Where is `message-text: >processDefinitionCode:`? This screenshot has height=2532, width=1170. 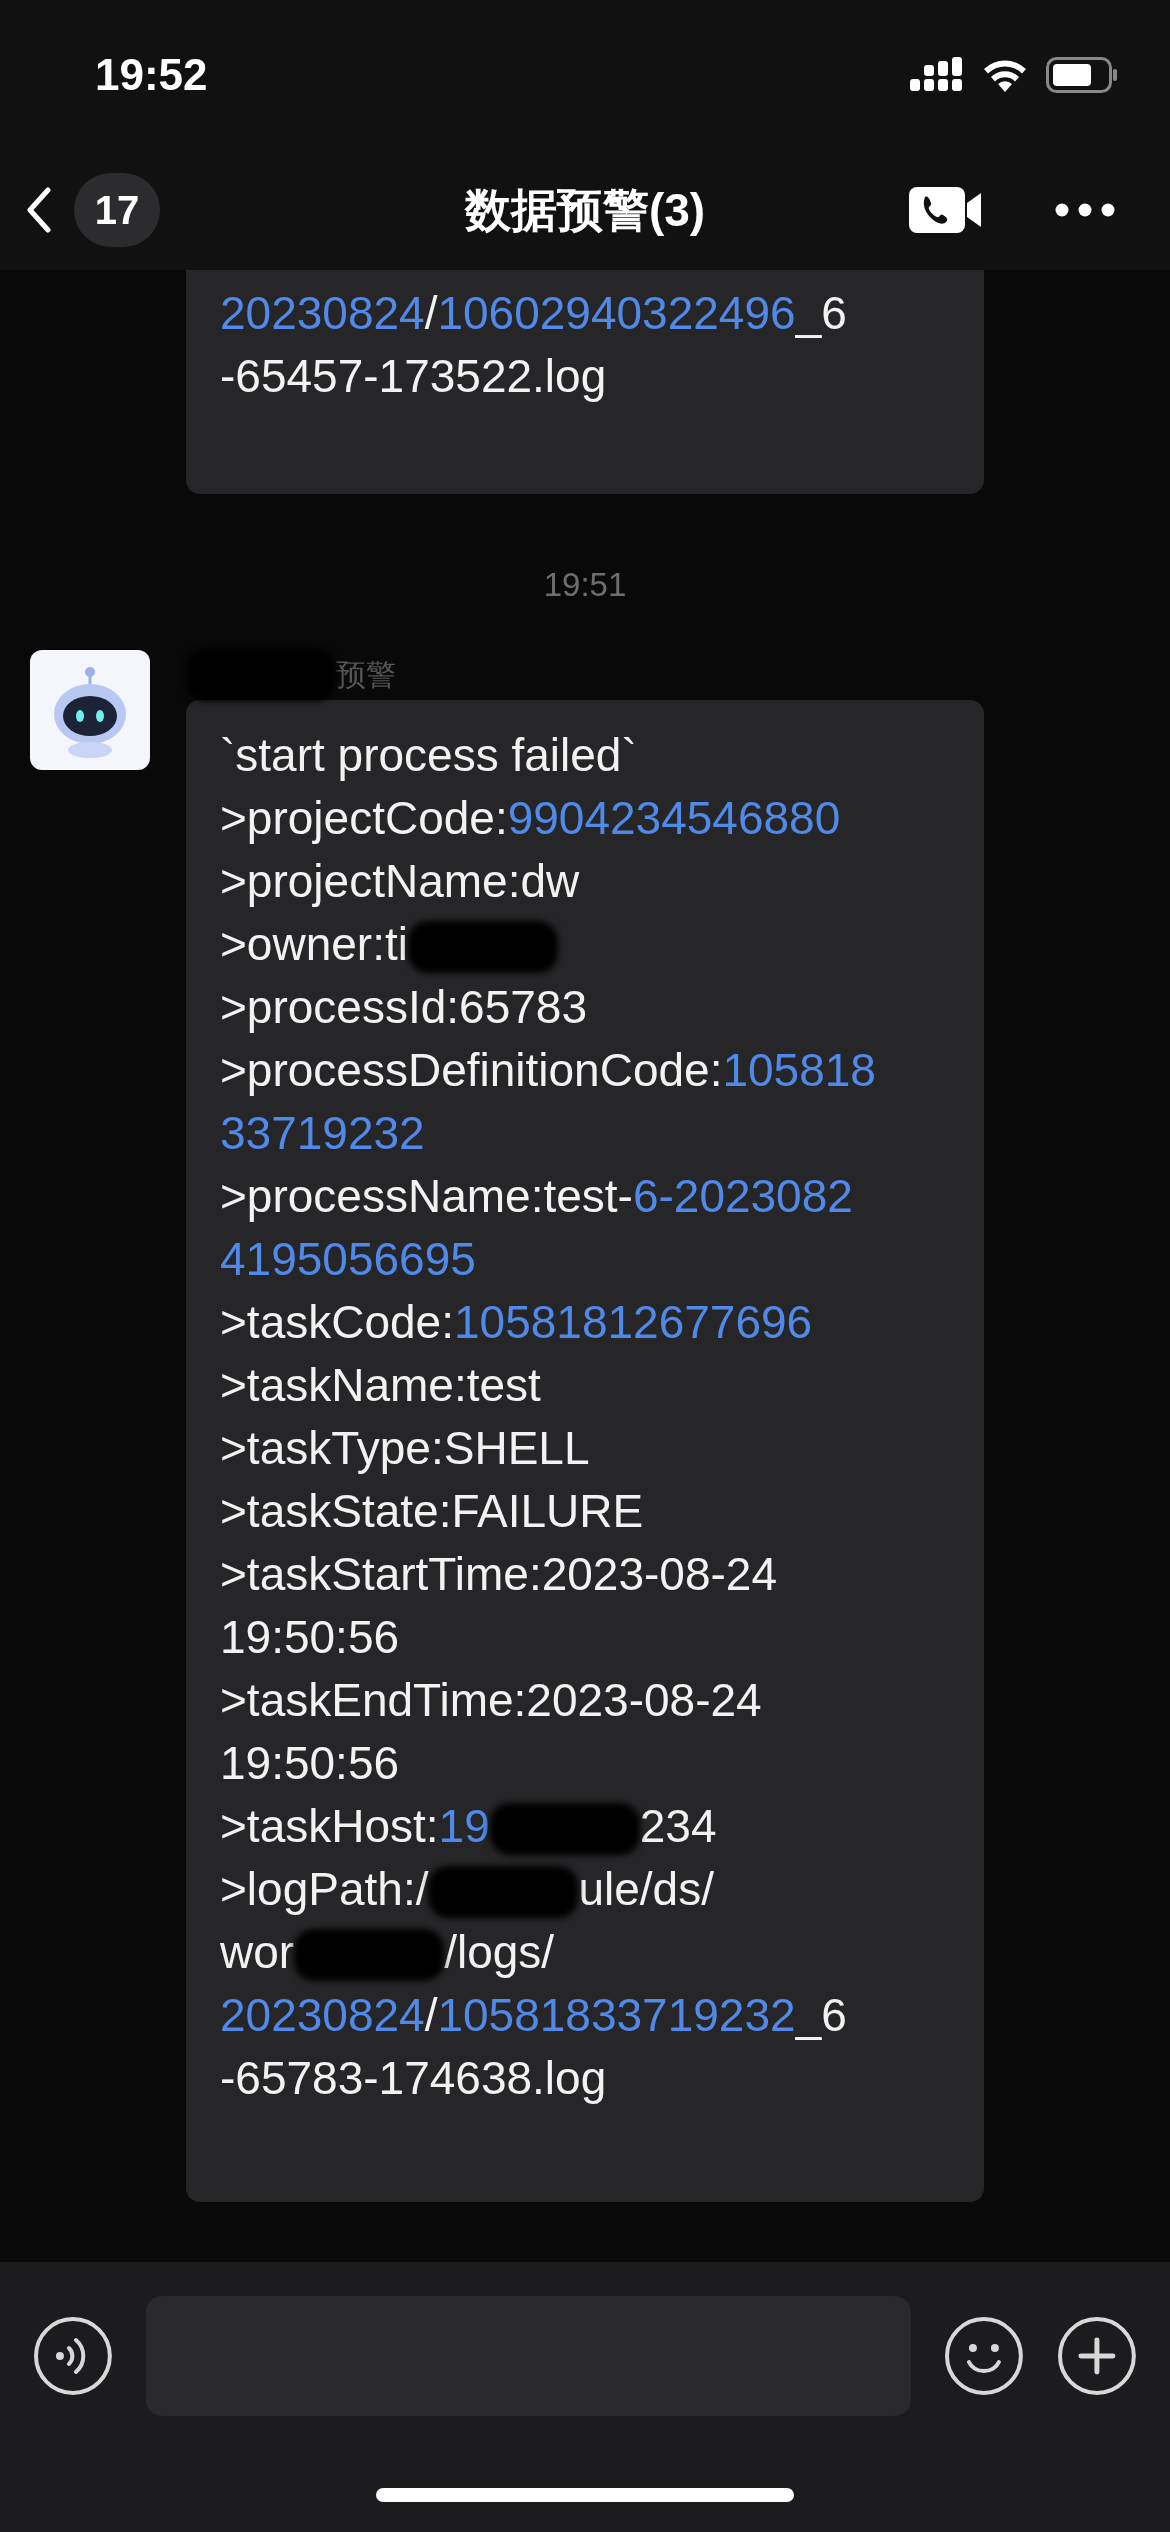 message-text: >processDefinitionCode: is located at coordinates (471, 1069).